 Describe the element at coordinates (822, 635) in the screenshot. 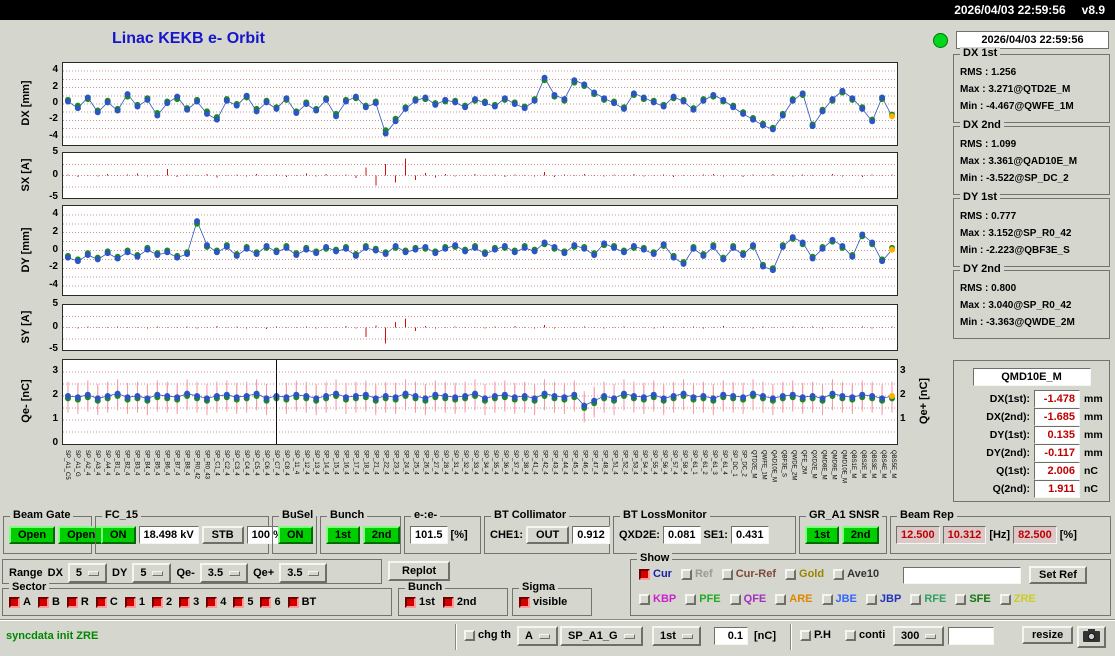

I see `ph-label: P.H` at that location.